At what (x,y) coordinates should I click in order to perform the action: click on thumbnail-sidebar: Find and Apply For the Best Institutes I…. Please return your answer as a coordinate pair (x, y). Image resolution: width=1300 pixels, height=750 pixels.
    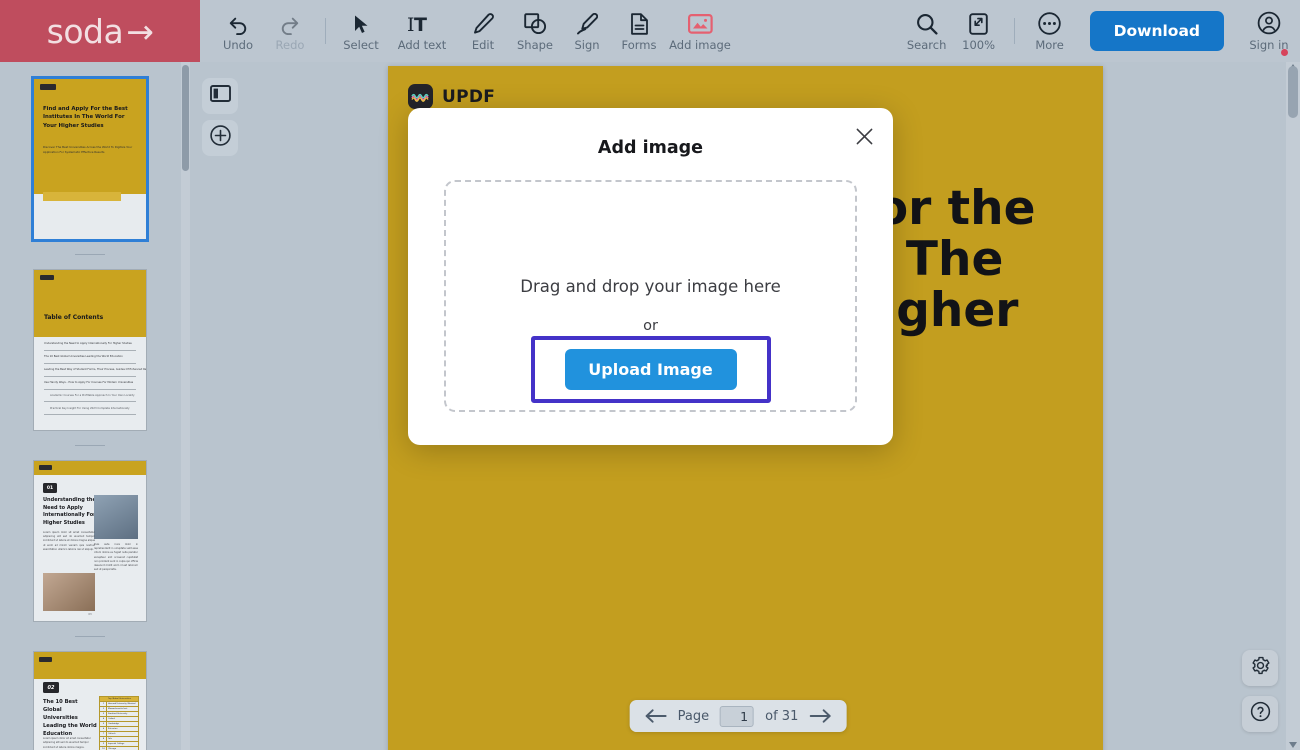
    Looking at the image, I should click on (95, 406).